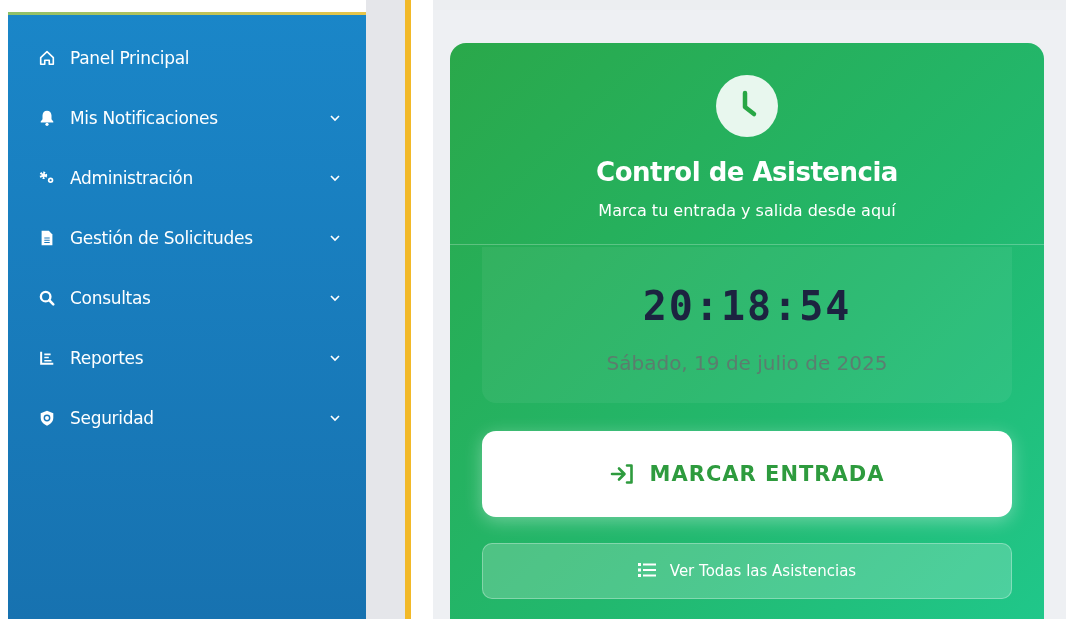  What do you see at coordinates (202, 298) in the screenshot?
I see `sidebar-item: Consultas` at bounding box center [202, 298].